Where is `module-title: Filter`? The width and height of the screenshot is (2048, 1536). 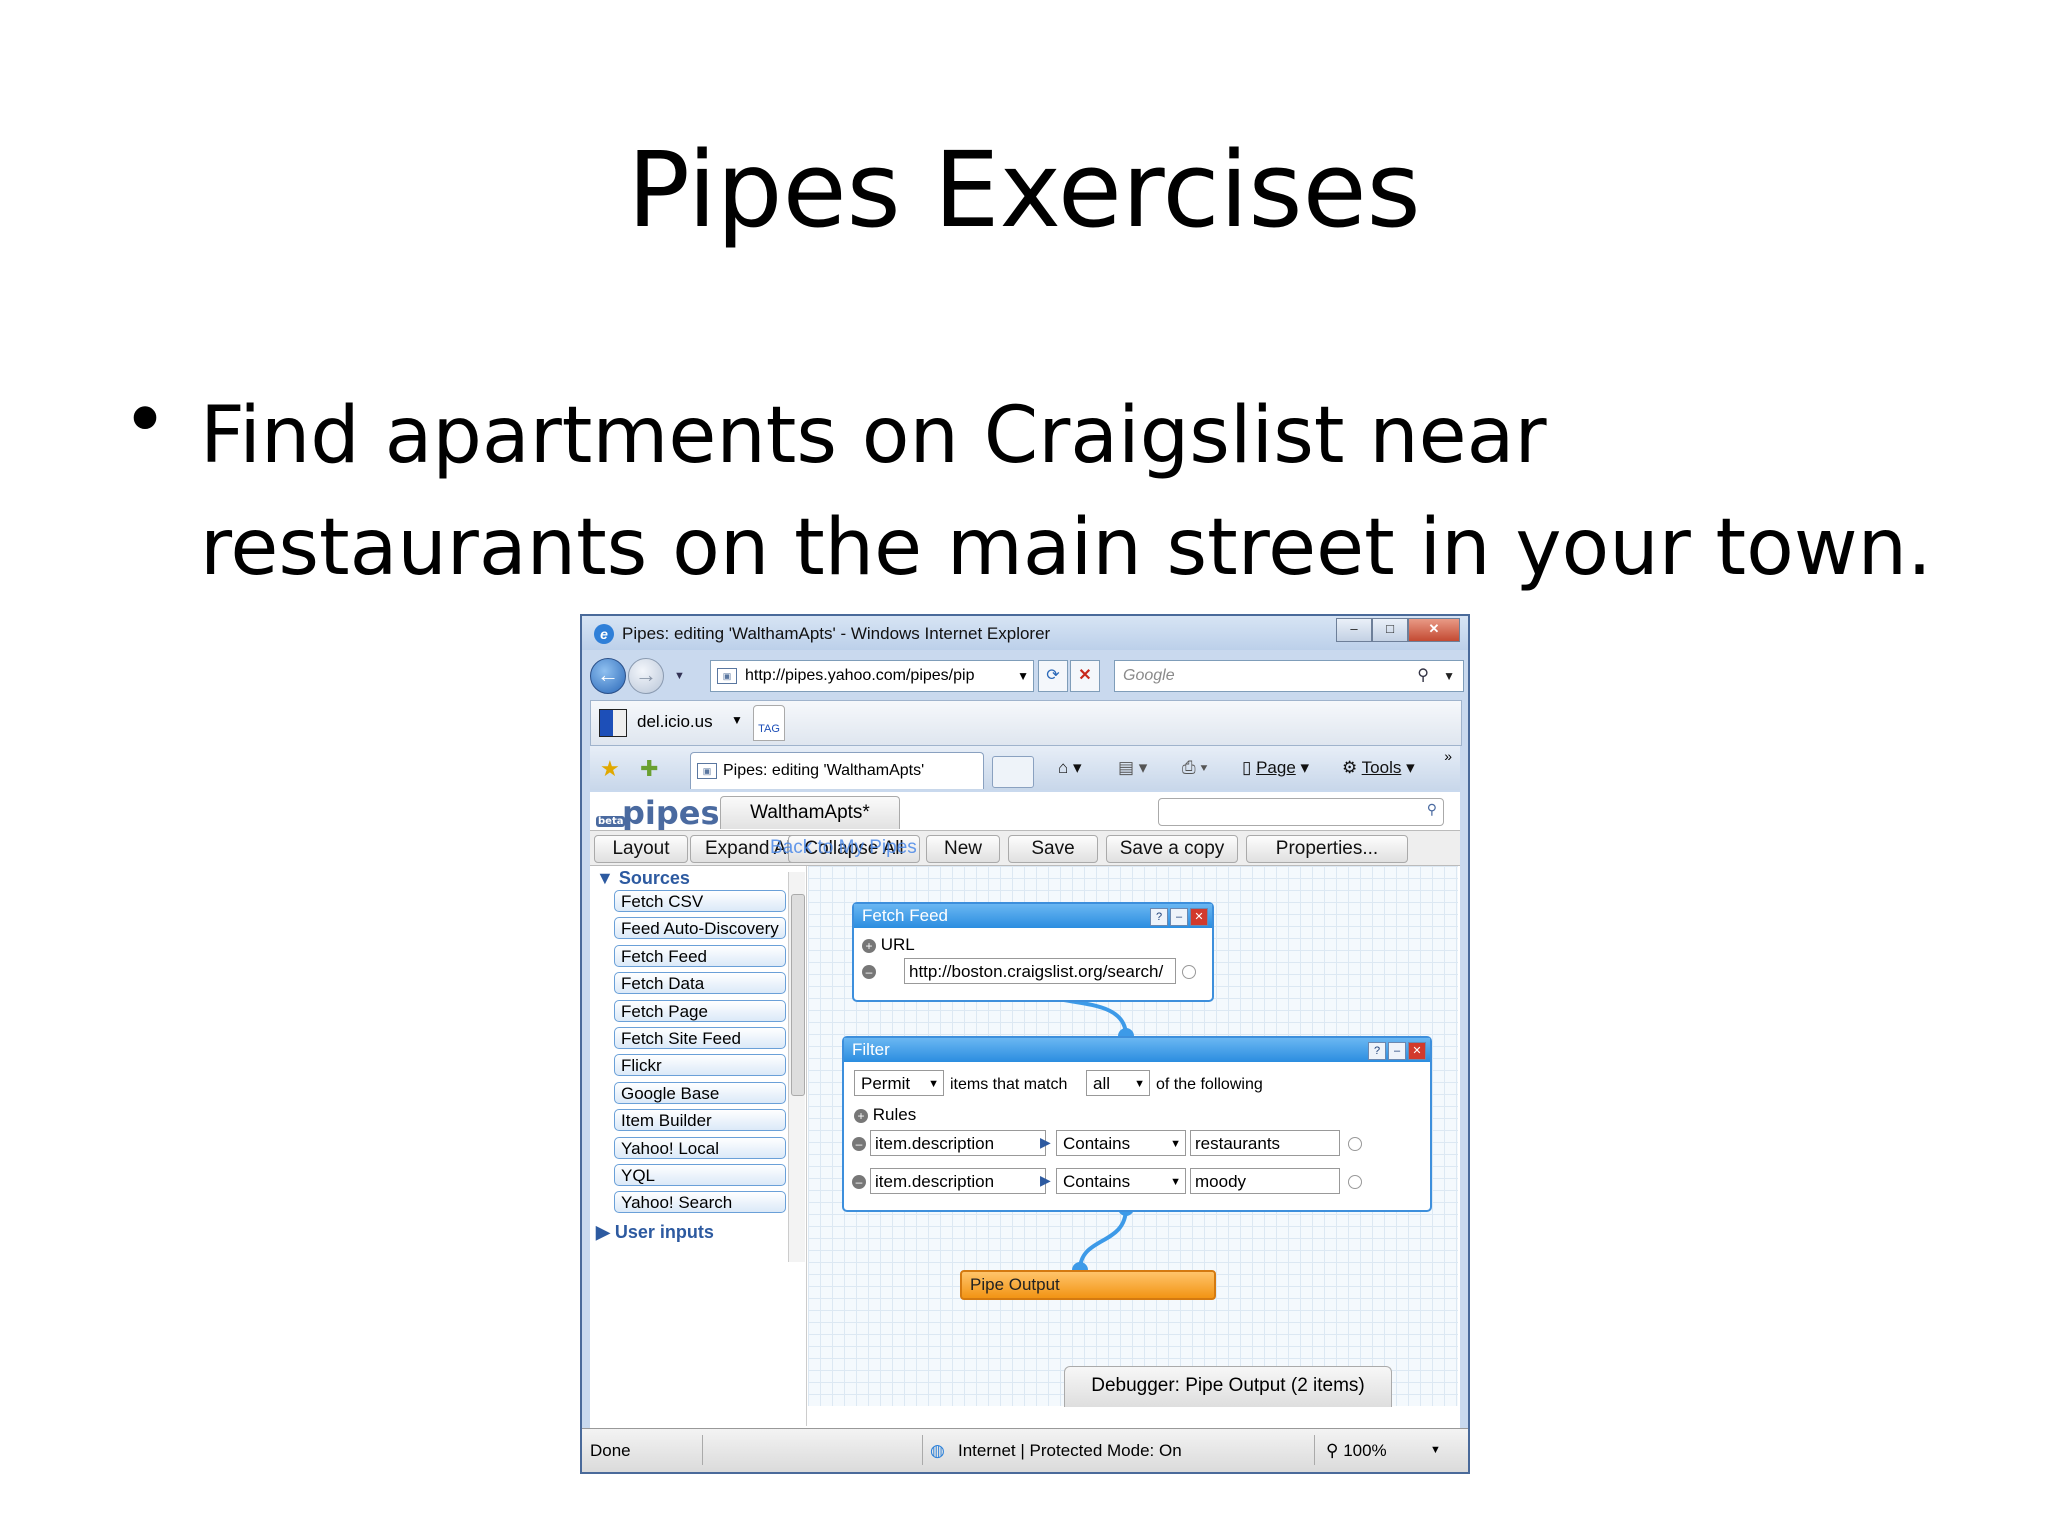 module-title: Filter is located at coordinates (871, 1049).